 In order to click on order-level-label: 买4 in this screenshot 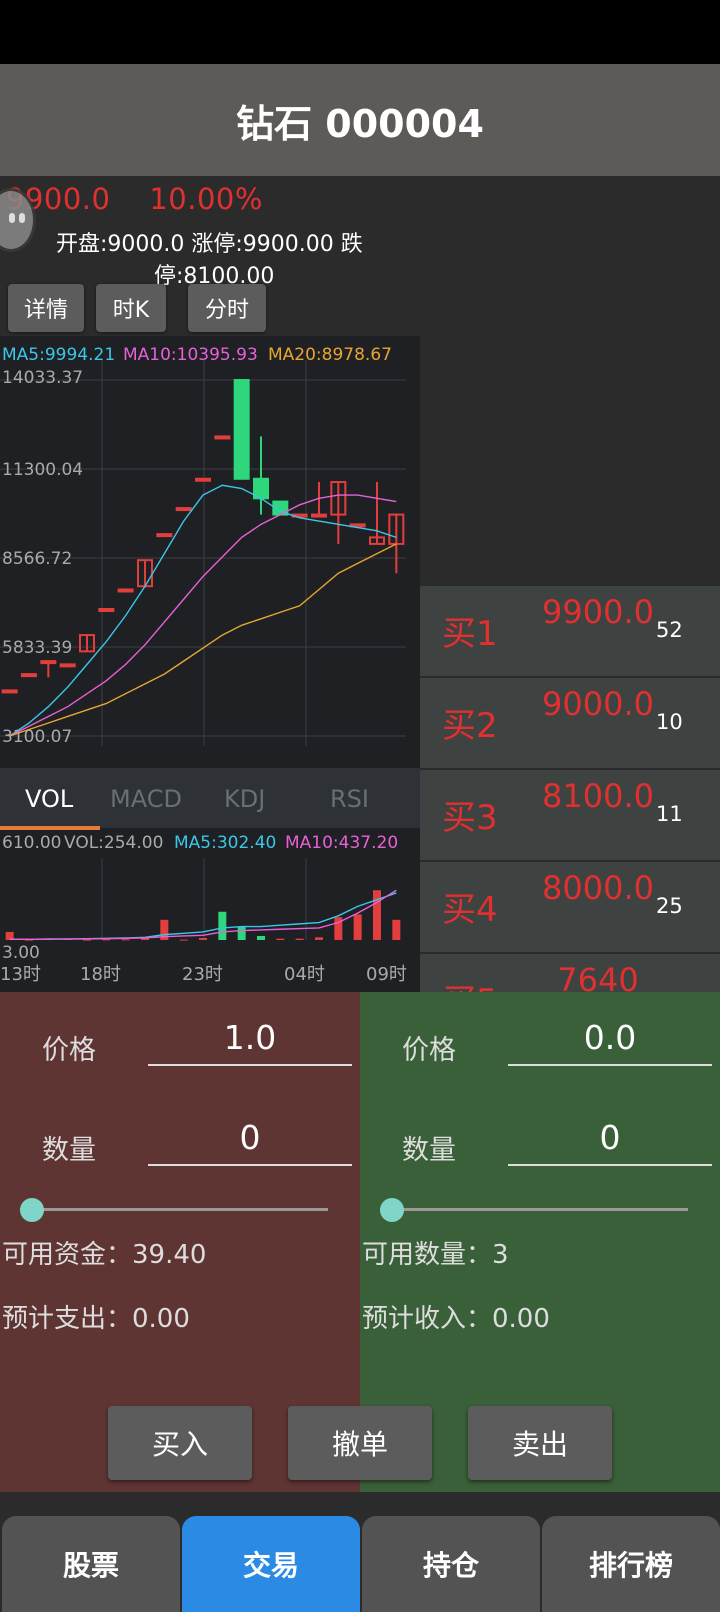, I will do `click(470, 910)`.